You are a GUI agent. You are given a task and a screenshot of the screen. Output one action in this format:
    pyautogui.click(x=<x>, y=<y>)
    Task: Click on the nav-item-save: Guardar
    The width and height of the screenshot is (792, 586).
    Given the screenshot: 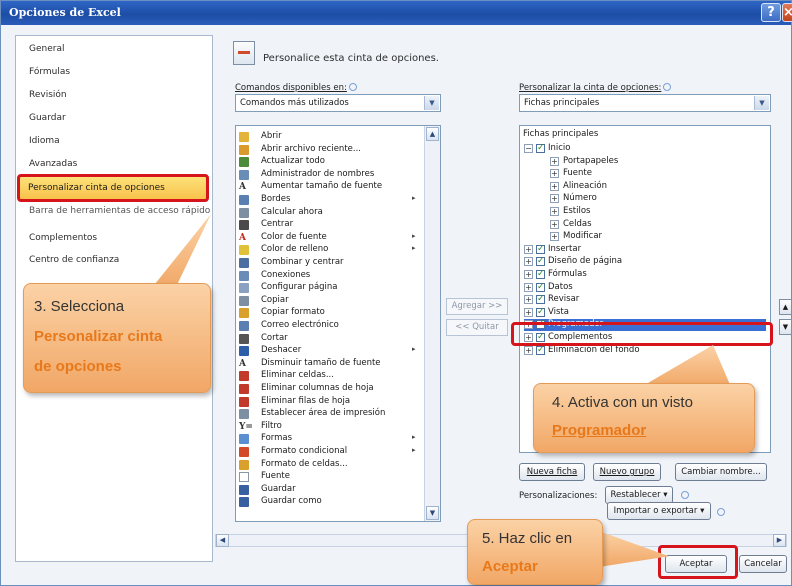 What is the action you would take?
    pyautogui.click(x=47, y=118)
    